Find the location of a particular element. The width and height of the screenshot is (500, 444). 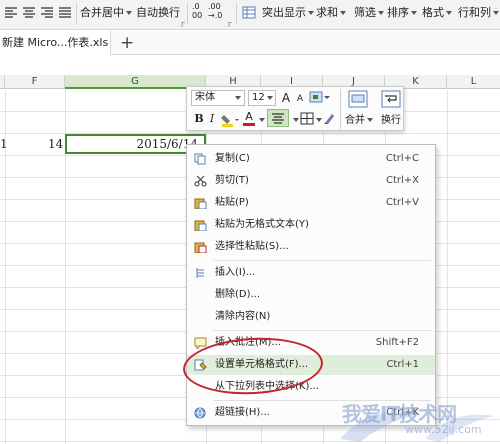

cell-e-value: 1 is located at coordinates (4, 144).